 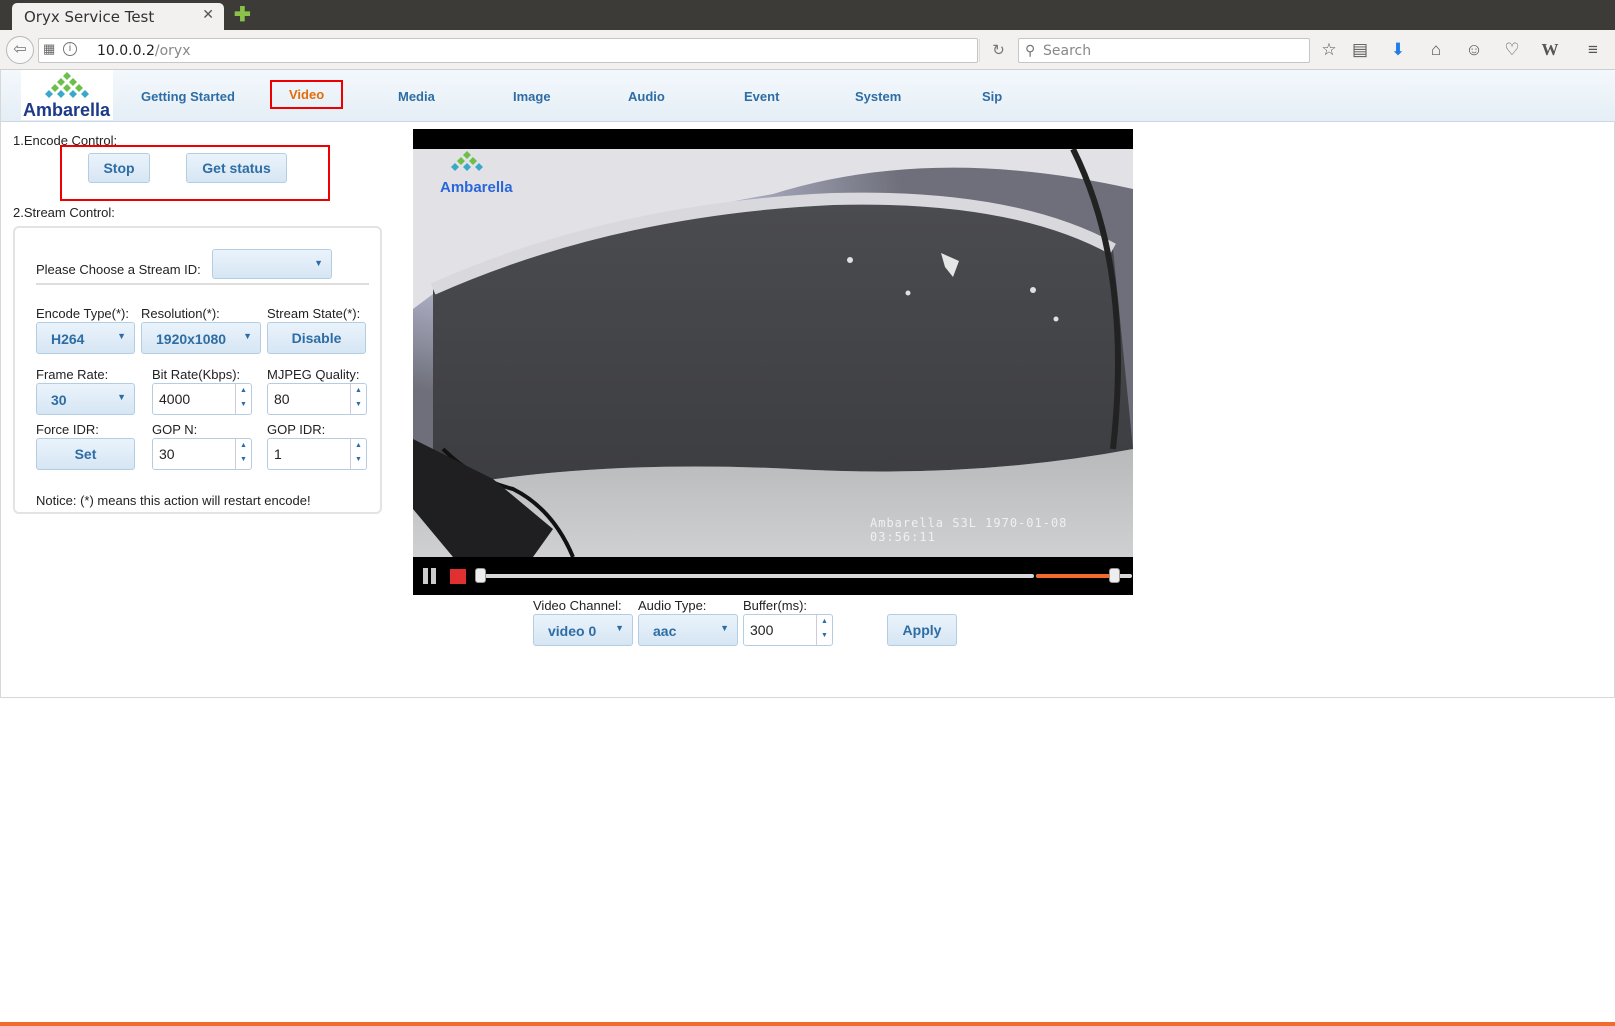 I want to click on video-timestamp: Ambarella S3L 1970-01-08 03:56:11, so click(x=969, y=530).